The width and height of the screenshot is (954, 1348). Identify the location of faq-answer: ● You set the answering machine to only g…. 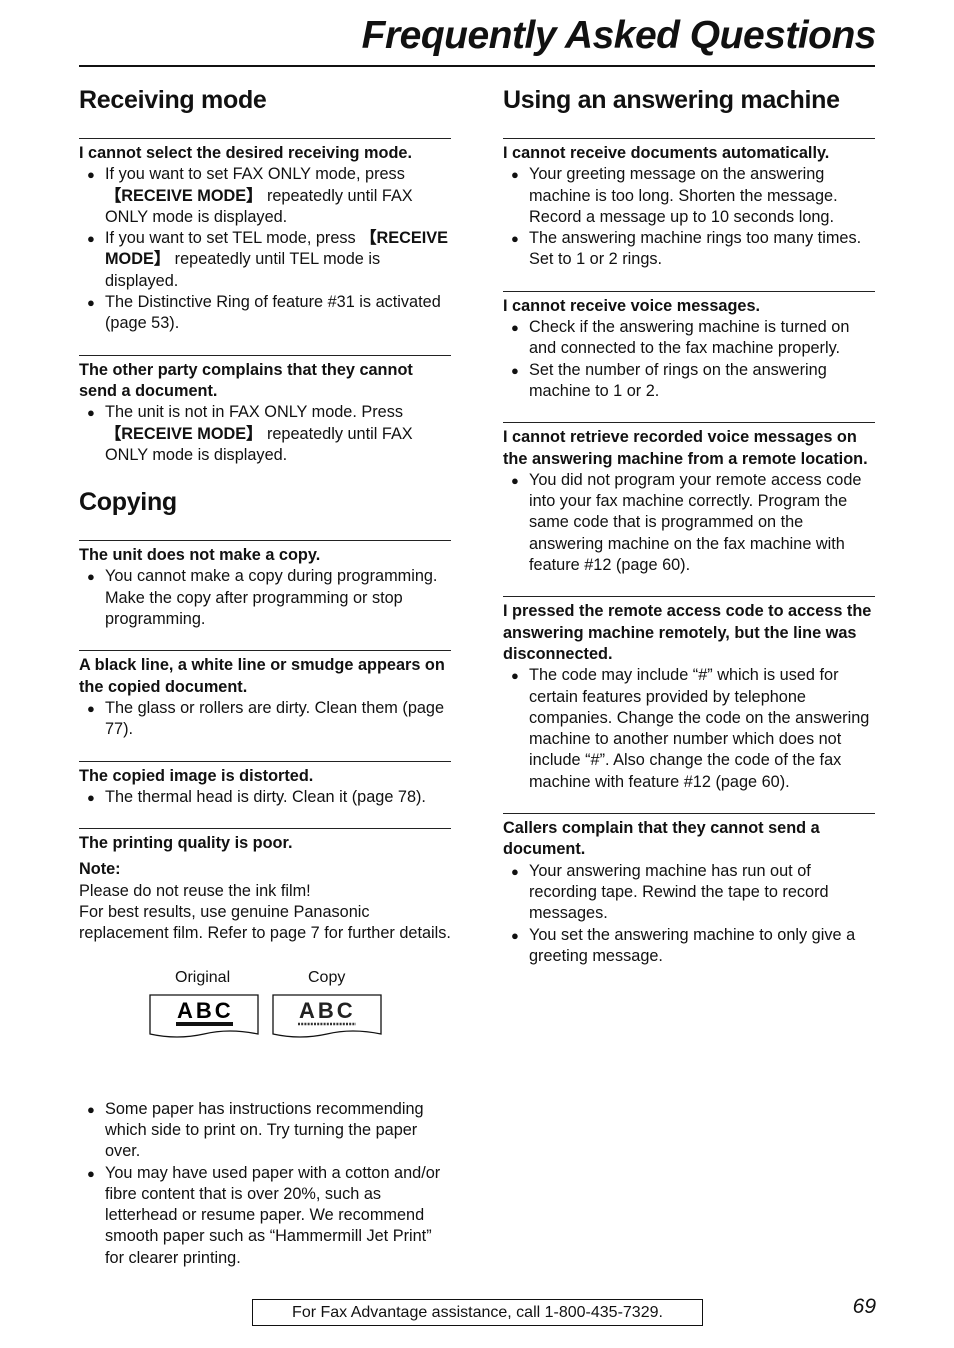
(683, 945).